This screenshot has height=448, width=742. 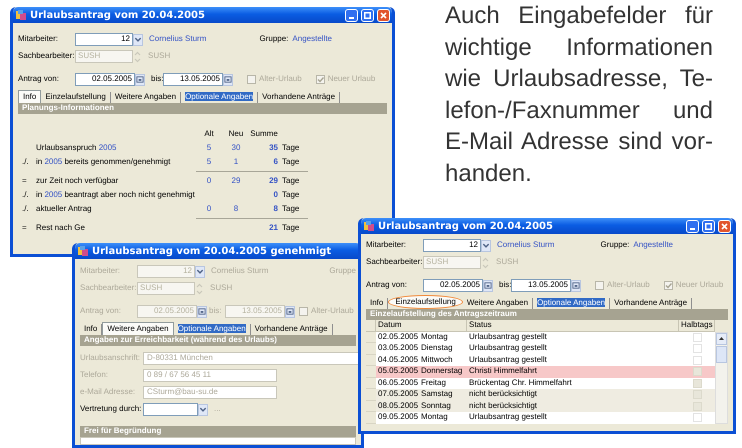 What do you see at coordinates (236, 180) in the screenshot?
I see `value-cell-text: 29` at bounding box center [236, 180].